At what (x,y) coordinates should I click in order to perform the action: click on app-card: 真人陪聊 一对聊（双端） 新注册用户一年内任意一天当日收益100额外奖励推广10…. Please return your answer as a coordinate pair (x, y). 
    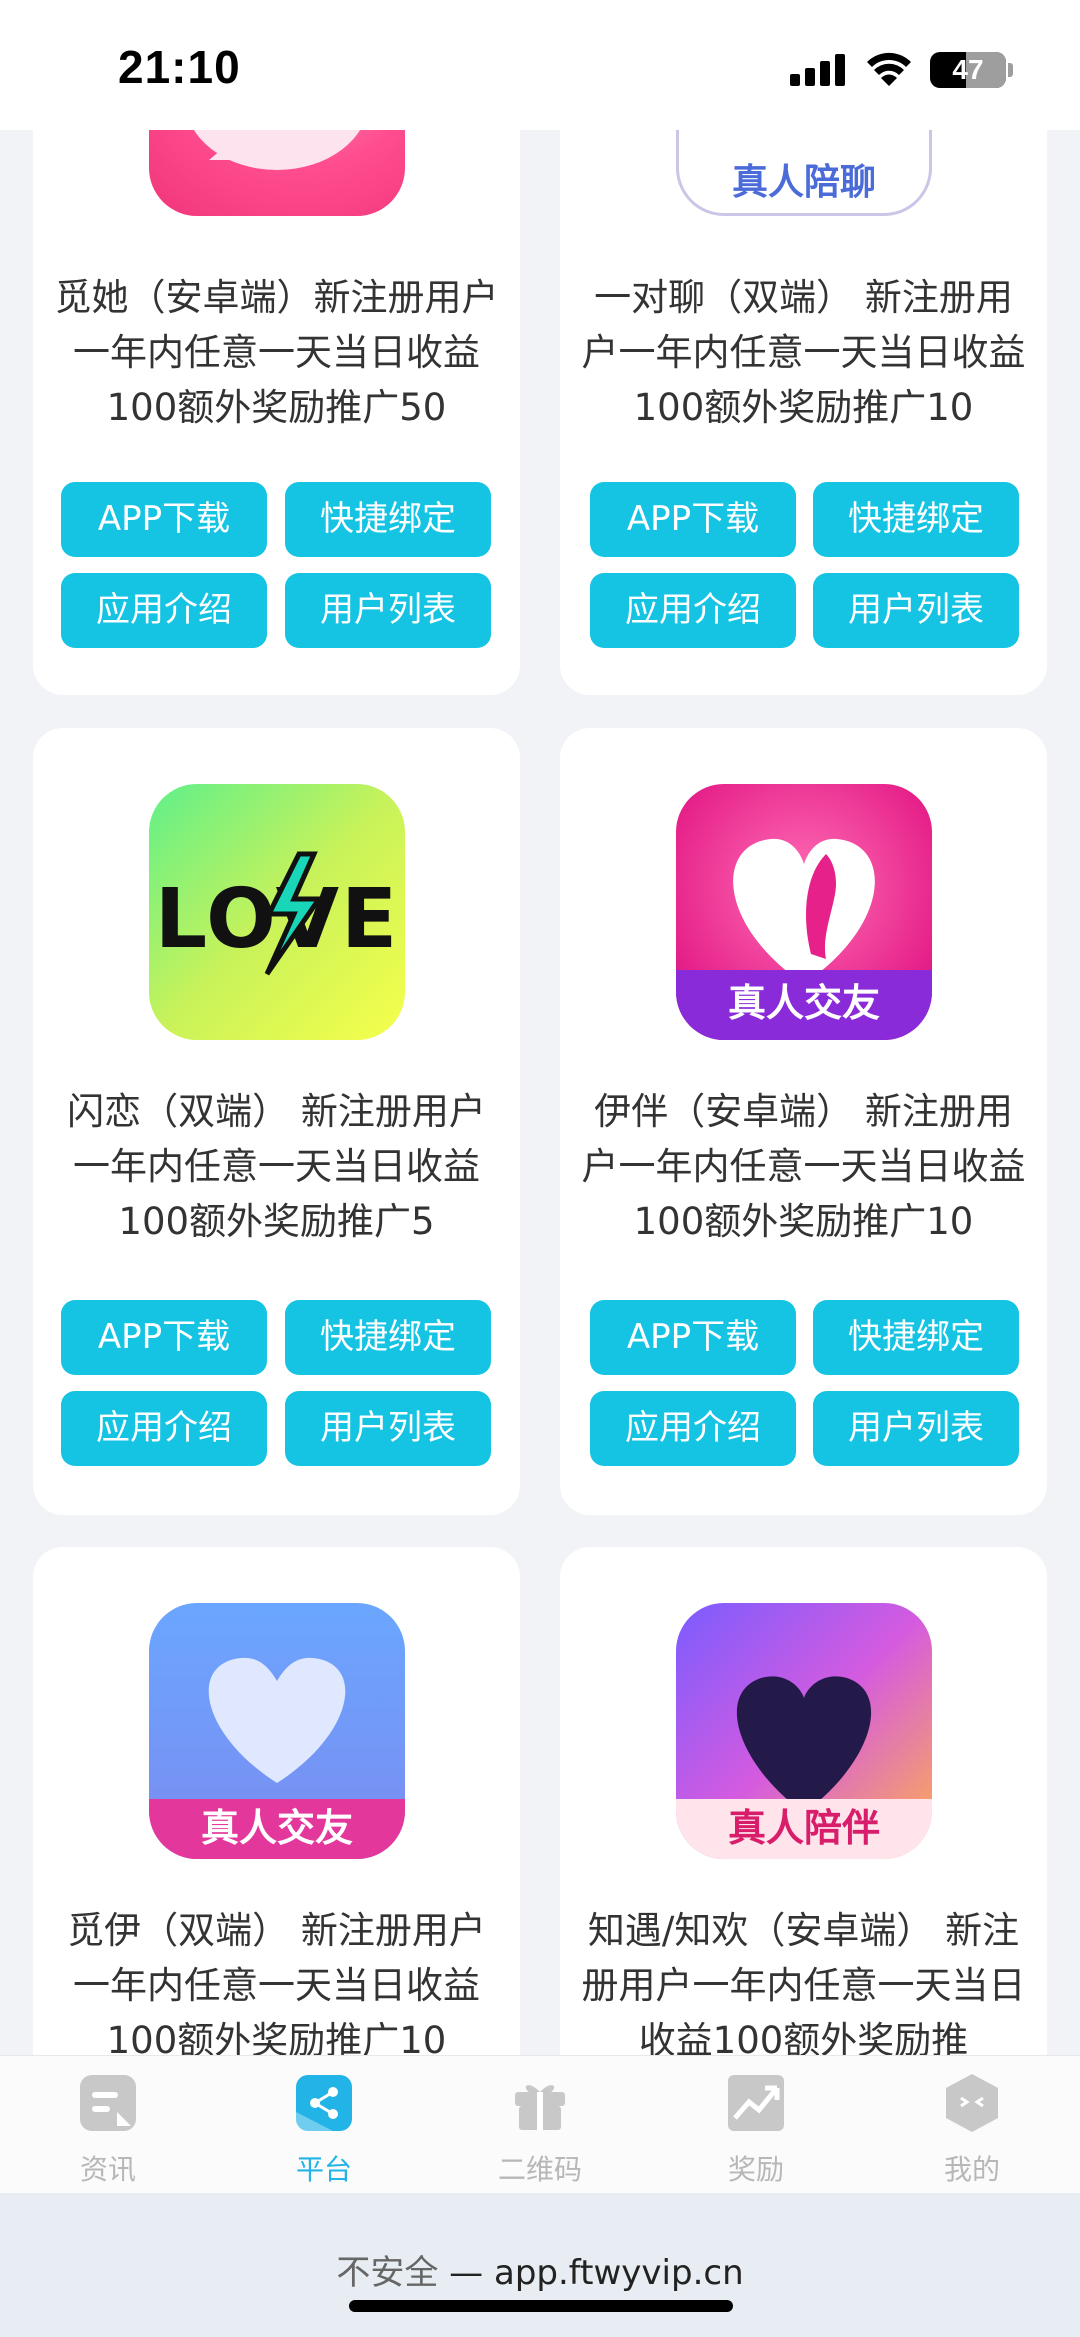
    Looking at the image, I should click on (803, 347).